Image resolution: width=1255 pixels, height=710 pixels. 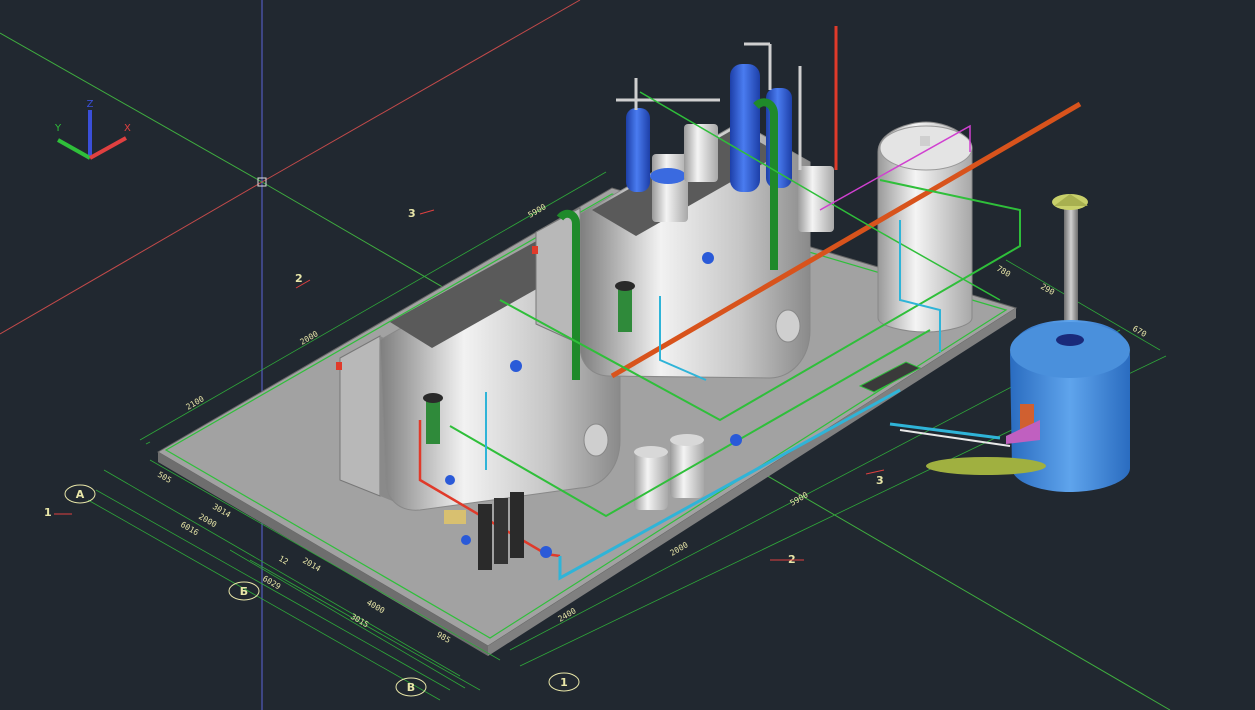 What do you see at coordinates (221, 511) in the screenshot?
I see `dim-left-3014: 3014` at bounding box center [221, 511].